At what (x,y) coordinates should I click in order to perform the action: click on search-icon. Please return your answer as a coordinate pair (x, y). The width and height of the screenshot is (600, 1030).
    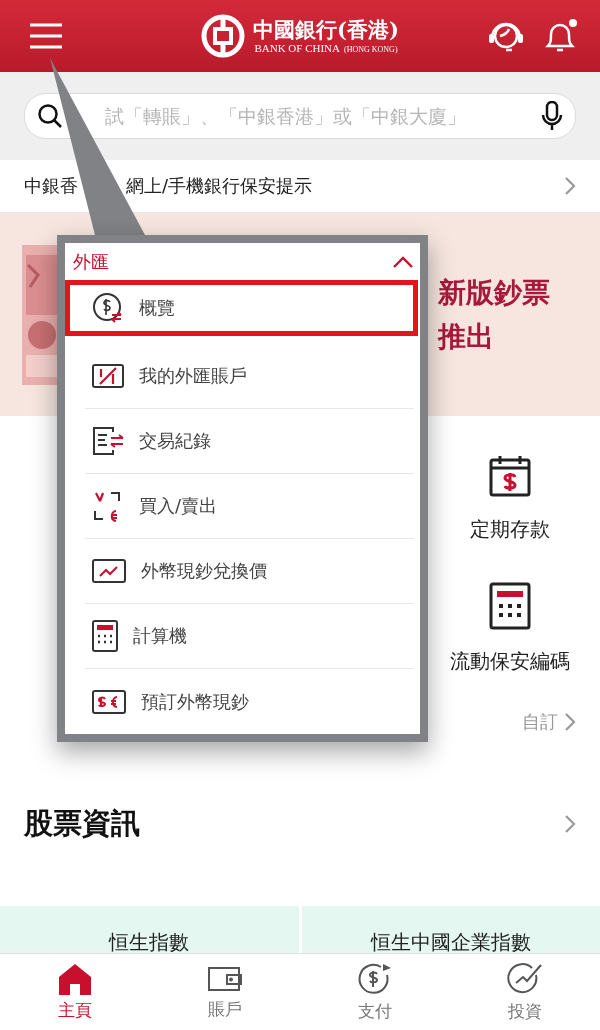
    Looking at the image, I should click on (50, 116).